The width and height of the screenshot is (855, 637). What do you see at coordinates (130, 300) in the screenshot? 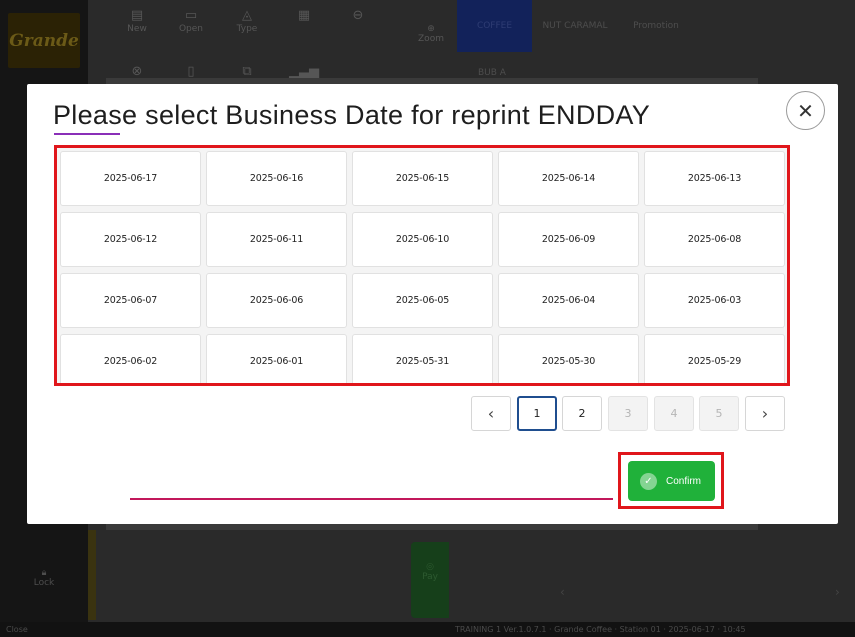
I see `date-cell: 2025-06-07` at bounding box center [130, 300].